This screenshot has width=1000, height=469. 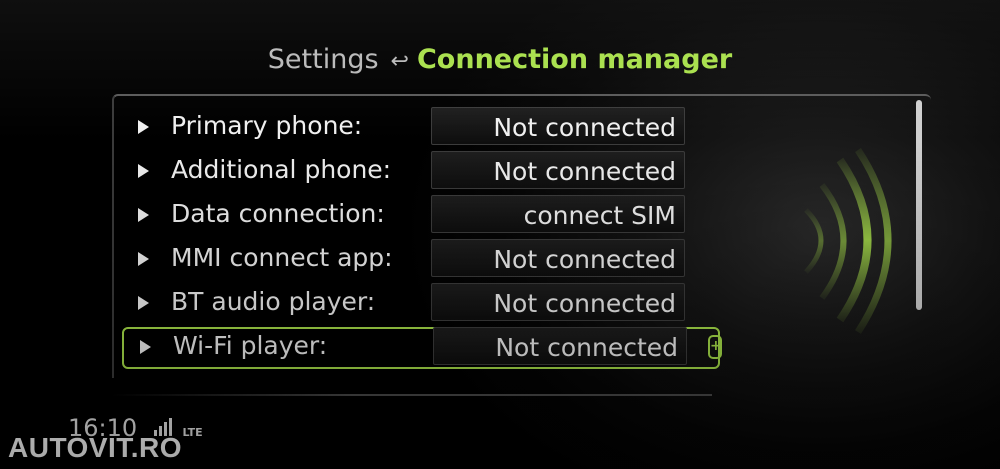 What do you see at coordinates (192, 432) in the screenshot?
I see `network-type-label: LTE` at bounding box center [192, 432].